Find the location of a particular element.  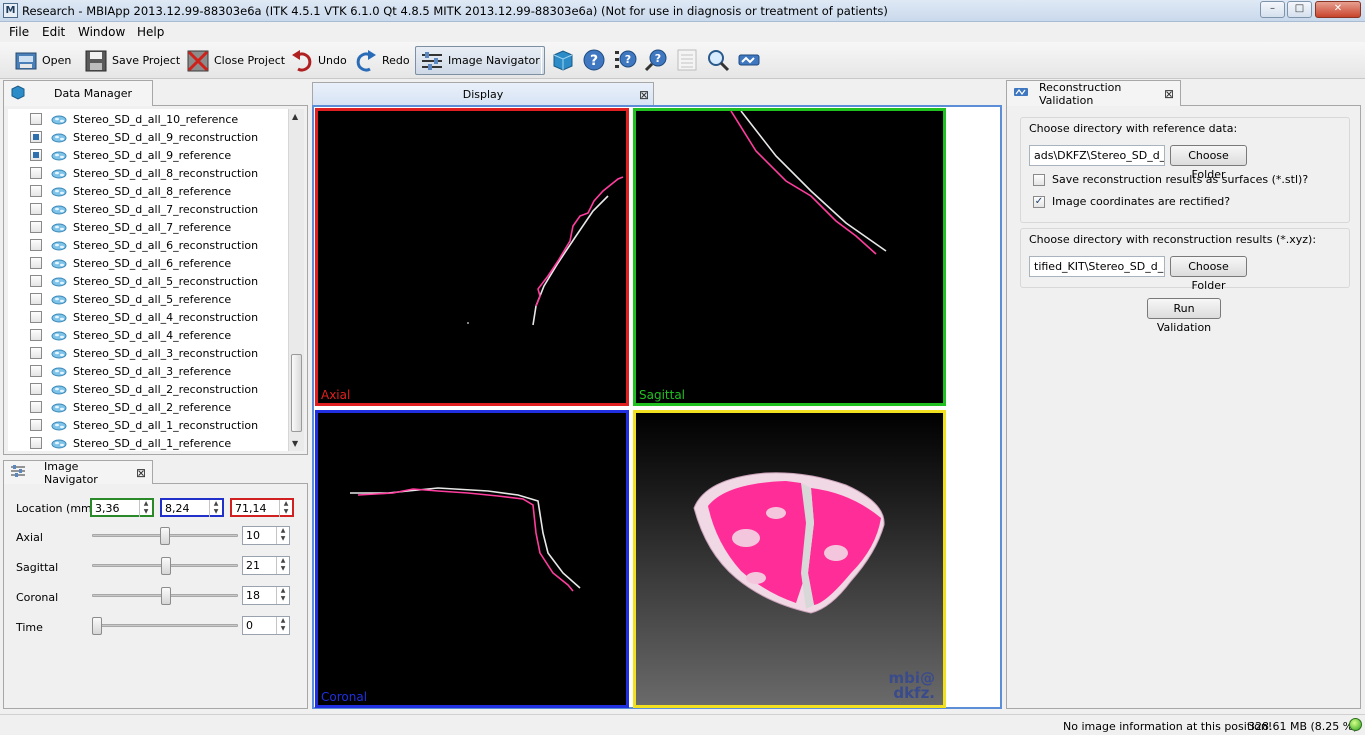

list-item: Stereo_SD_d_all_1_reference is located at coordinates (148, 442).